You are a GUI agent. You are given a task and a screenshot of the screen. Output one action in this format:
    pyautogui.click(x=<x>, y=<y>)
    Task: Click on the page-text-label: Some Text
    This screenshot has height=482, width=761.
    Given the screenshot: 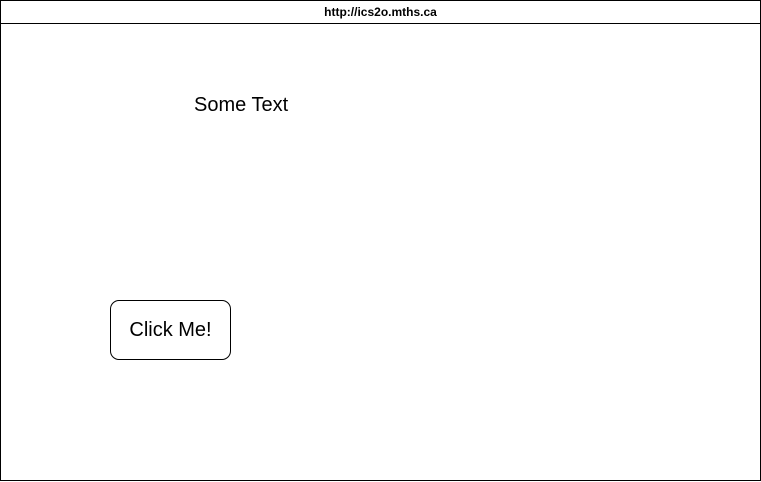 What is the action you would take?
    pyautogui.click(x=241, y=105)
    